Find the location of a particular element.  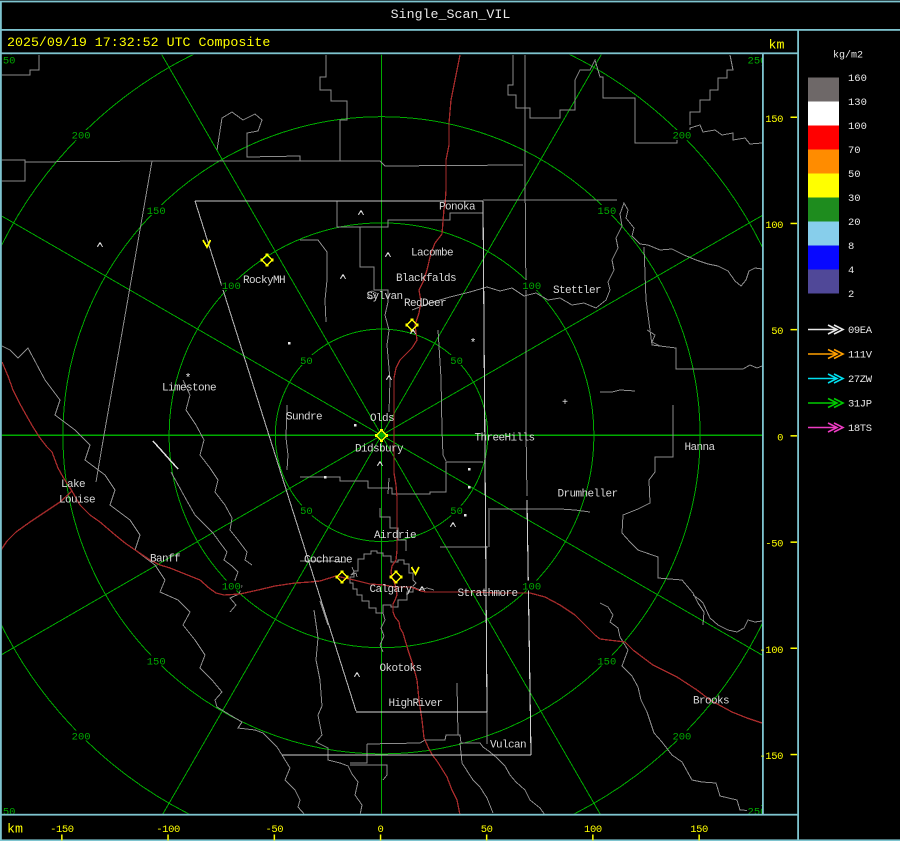

svg-text: kg/m2 is located at coordinates (848, 56).